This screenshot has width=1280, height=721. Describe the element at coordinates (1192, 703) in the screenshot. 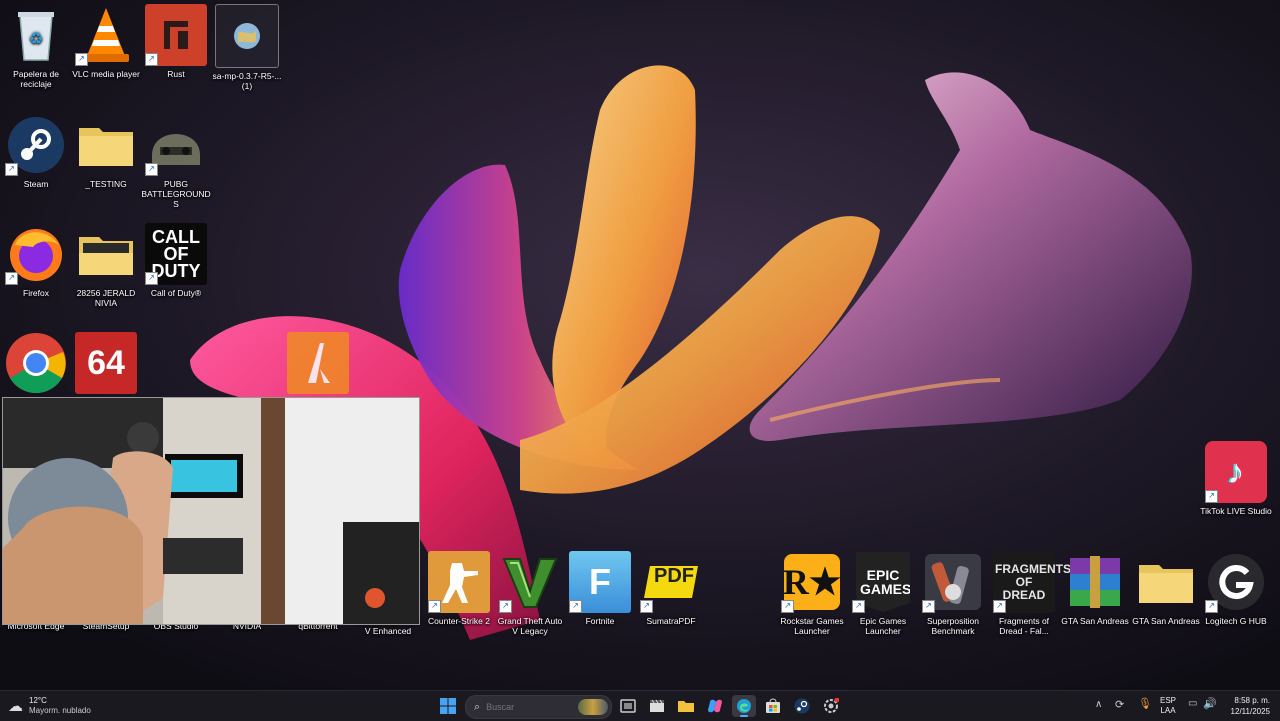

I see `network-icon: ▭` at that location.